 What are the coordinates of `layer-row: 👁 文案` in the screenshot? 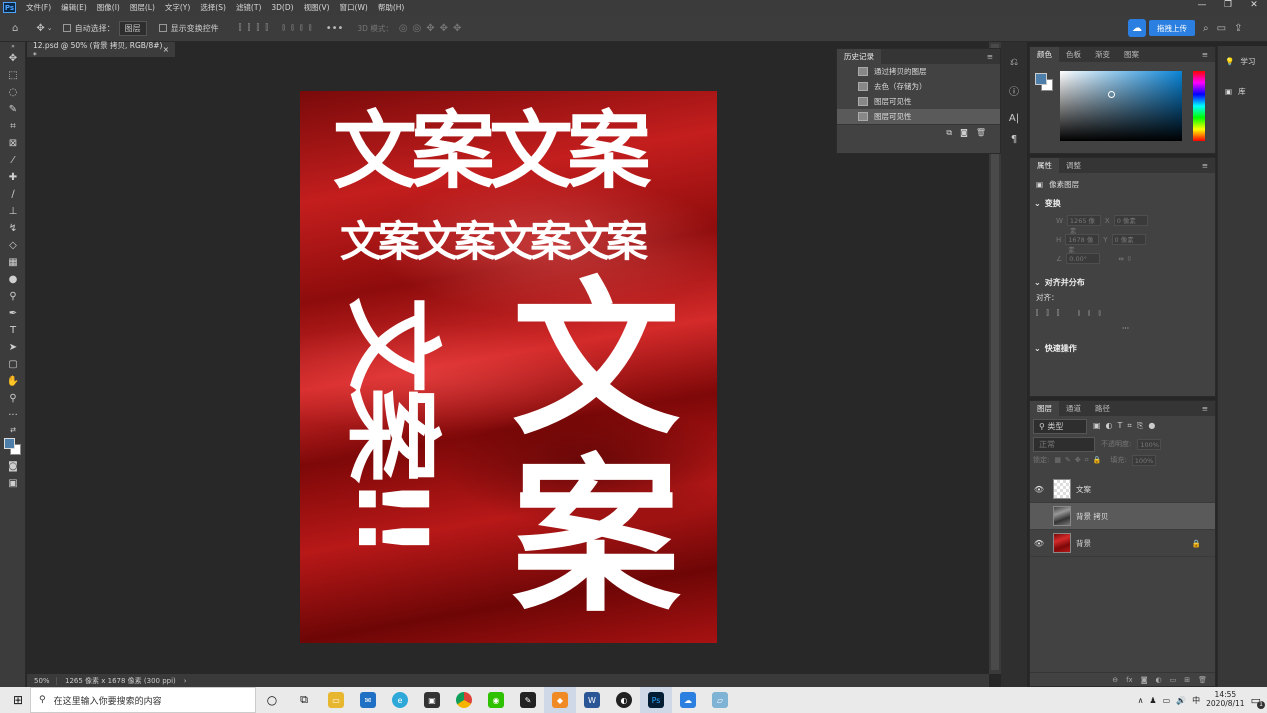 It's located at (1122, 489).